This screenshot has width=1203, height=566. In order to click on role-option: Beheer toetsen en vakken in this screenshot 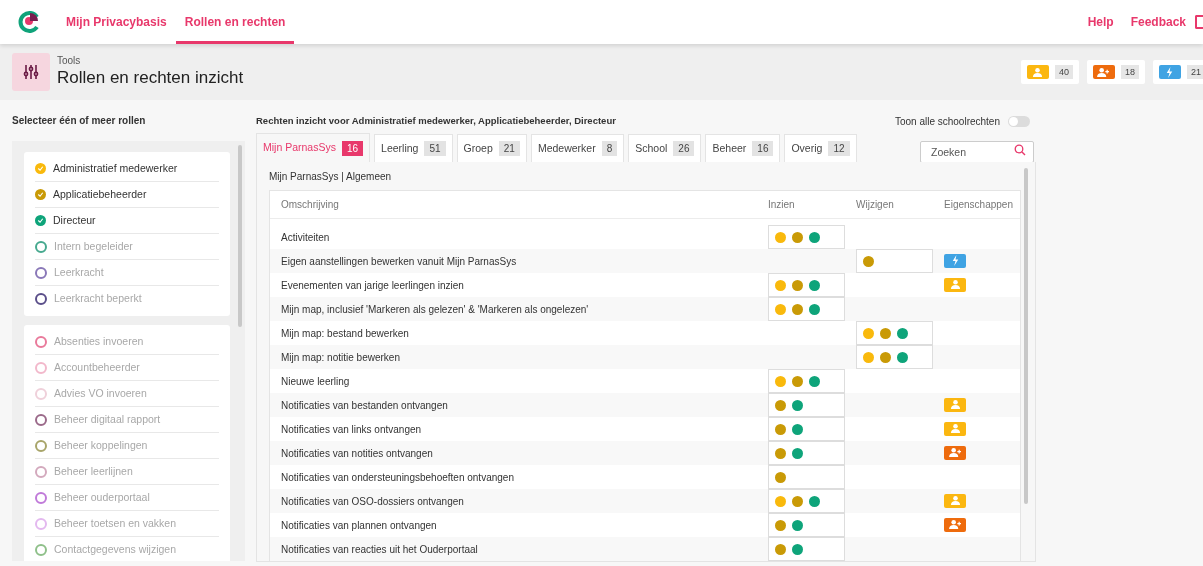, I will do `click(115, 523)`.